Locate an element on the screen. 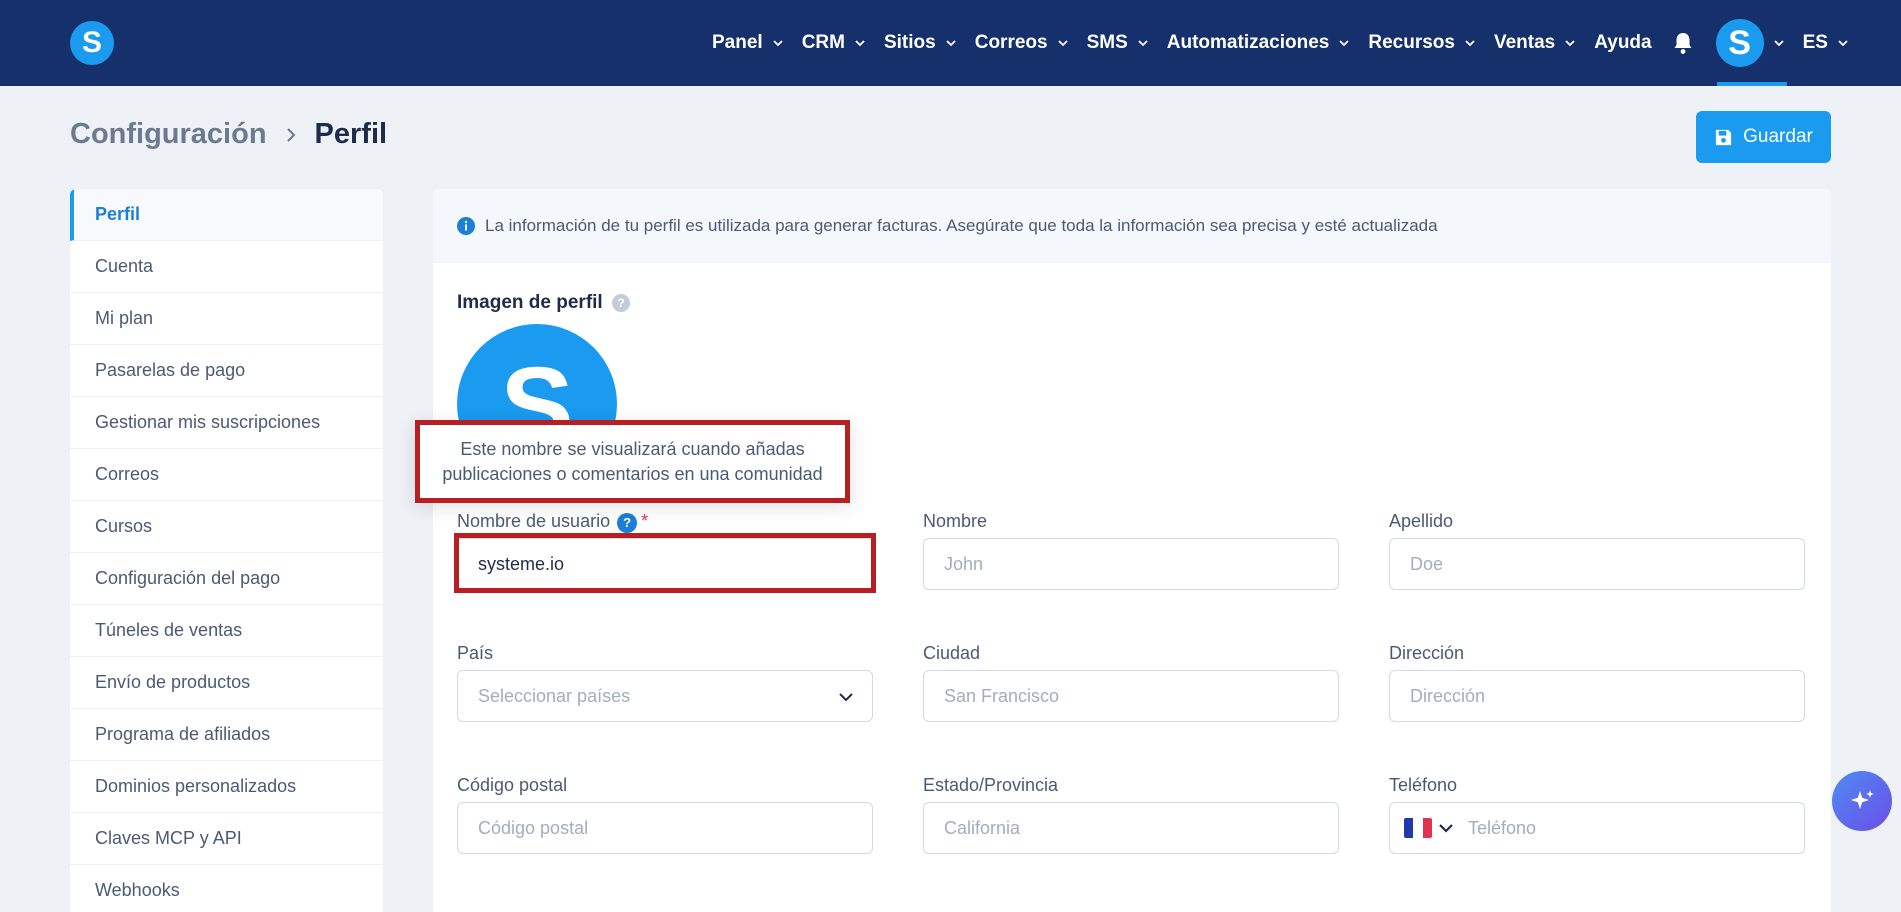  username-label: Nombre de usuario? * is located at coordinates (552, 522).